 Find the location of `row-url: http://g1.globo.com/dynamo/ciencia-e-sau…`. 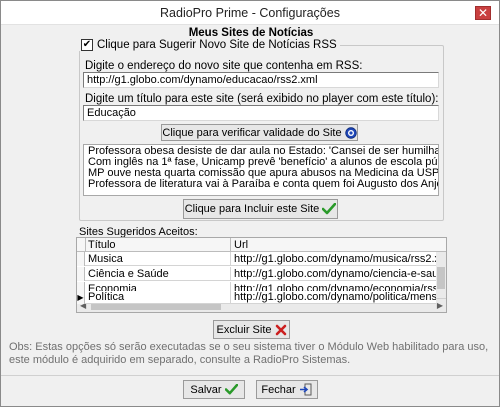

row-url: http://g1.globo.com/dynamo/ciencia-e-sau… is located at coordinates (335, 274).